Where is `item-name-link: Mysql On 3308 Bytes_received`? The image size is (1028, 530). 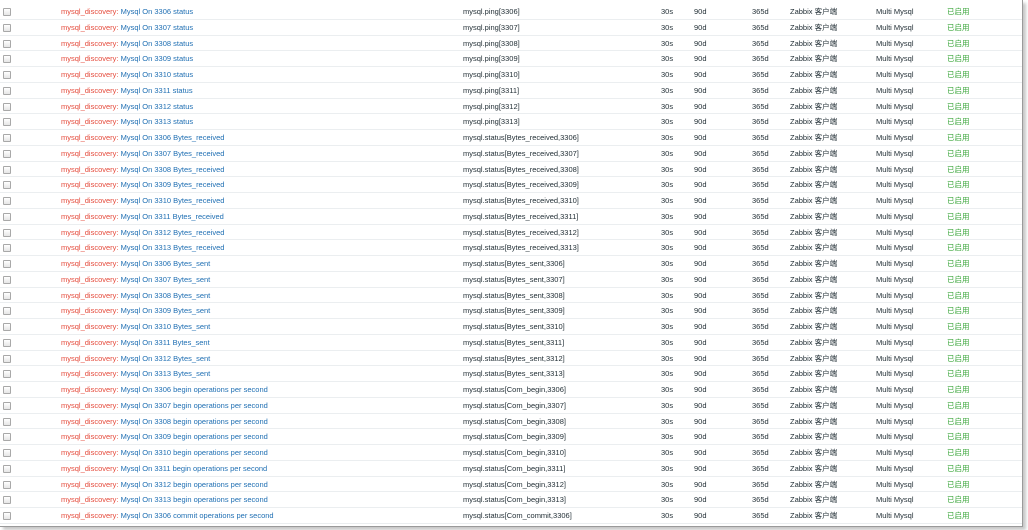 item-name-link: Mysql On 3308 Bytes_received is located at coordinates (173, 169).